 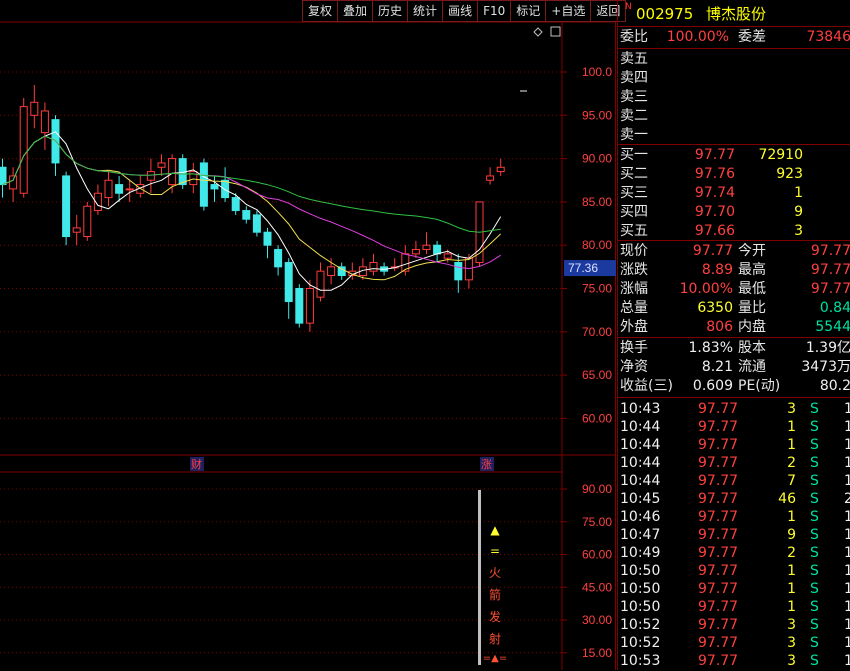 What do you see at coordinates (640, 643) in the screenshot?
I see `tick-time: 10:52` at bounding box center [640, 643].